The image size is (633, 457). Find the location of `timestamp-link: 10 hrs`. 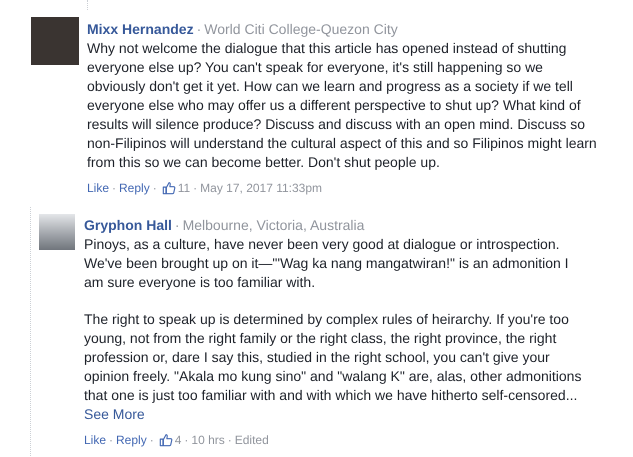

timestamp-link: 10 hrs is located at coordinates (208, 440).